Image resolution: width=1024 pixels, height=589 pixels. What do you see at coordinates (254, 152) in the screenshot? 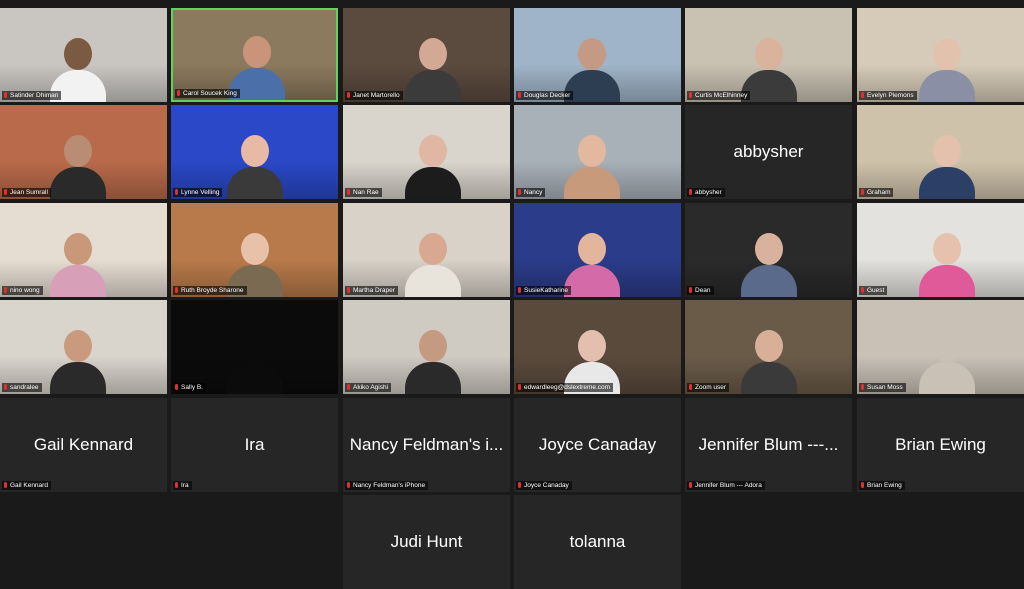
I see `participant-tile: Lynne Velling` at bounding box center [254, 152].